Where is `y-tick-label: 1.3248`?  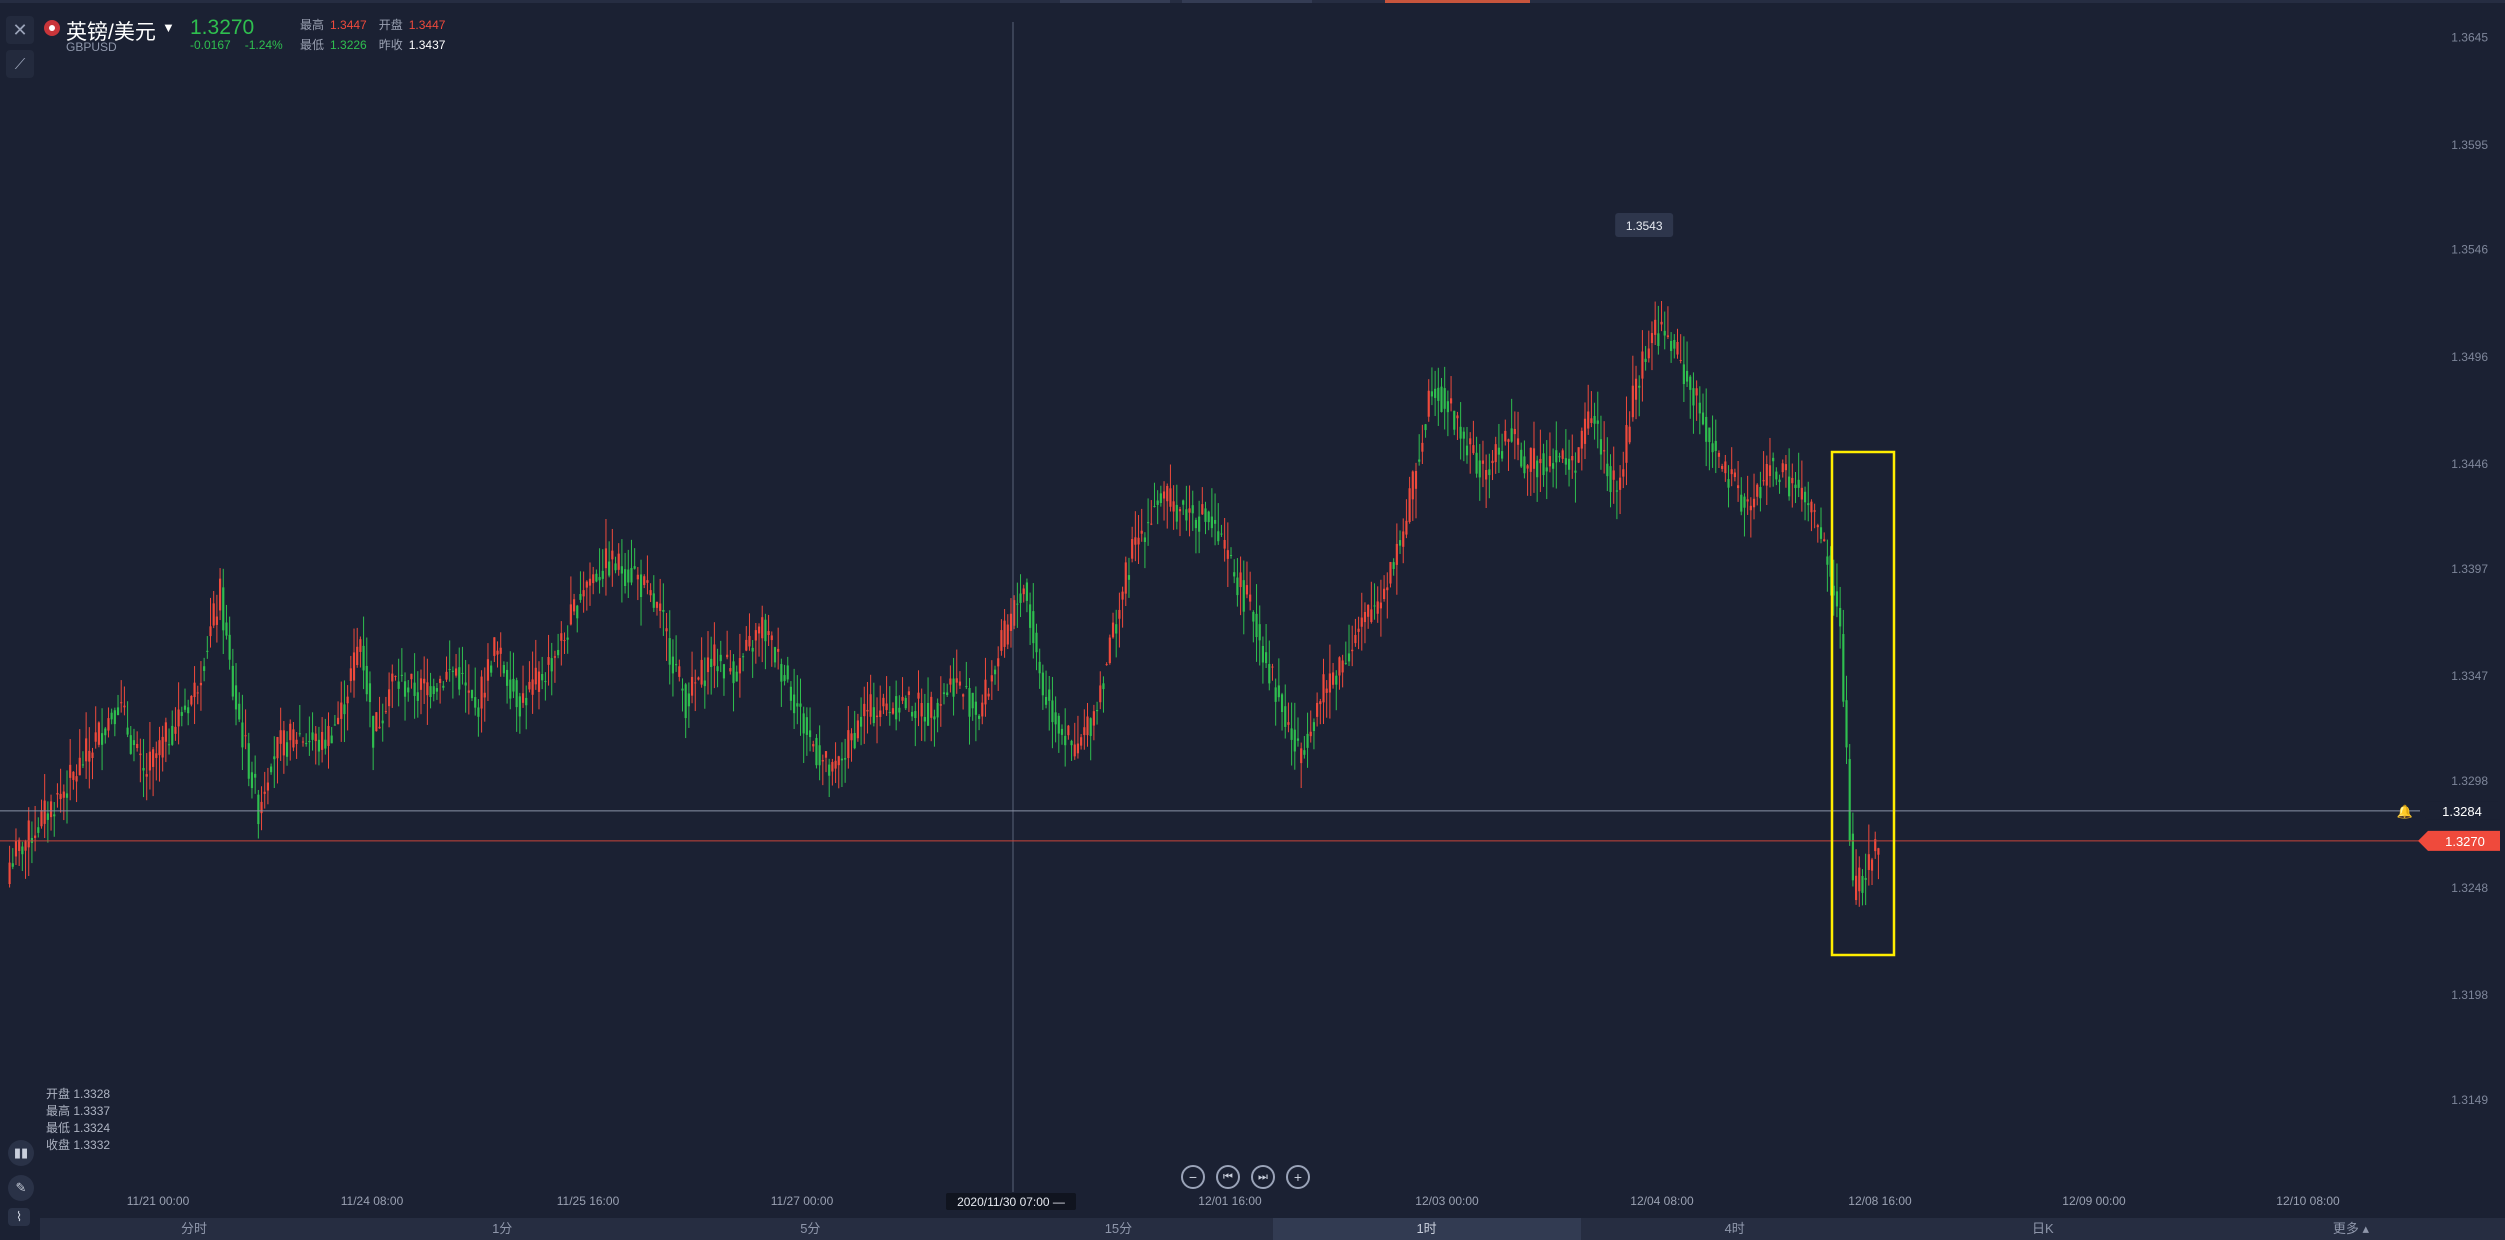
y-tick-label: 1.3248 is located at coordinates (2469, 888).